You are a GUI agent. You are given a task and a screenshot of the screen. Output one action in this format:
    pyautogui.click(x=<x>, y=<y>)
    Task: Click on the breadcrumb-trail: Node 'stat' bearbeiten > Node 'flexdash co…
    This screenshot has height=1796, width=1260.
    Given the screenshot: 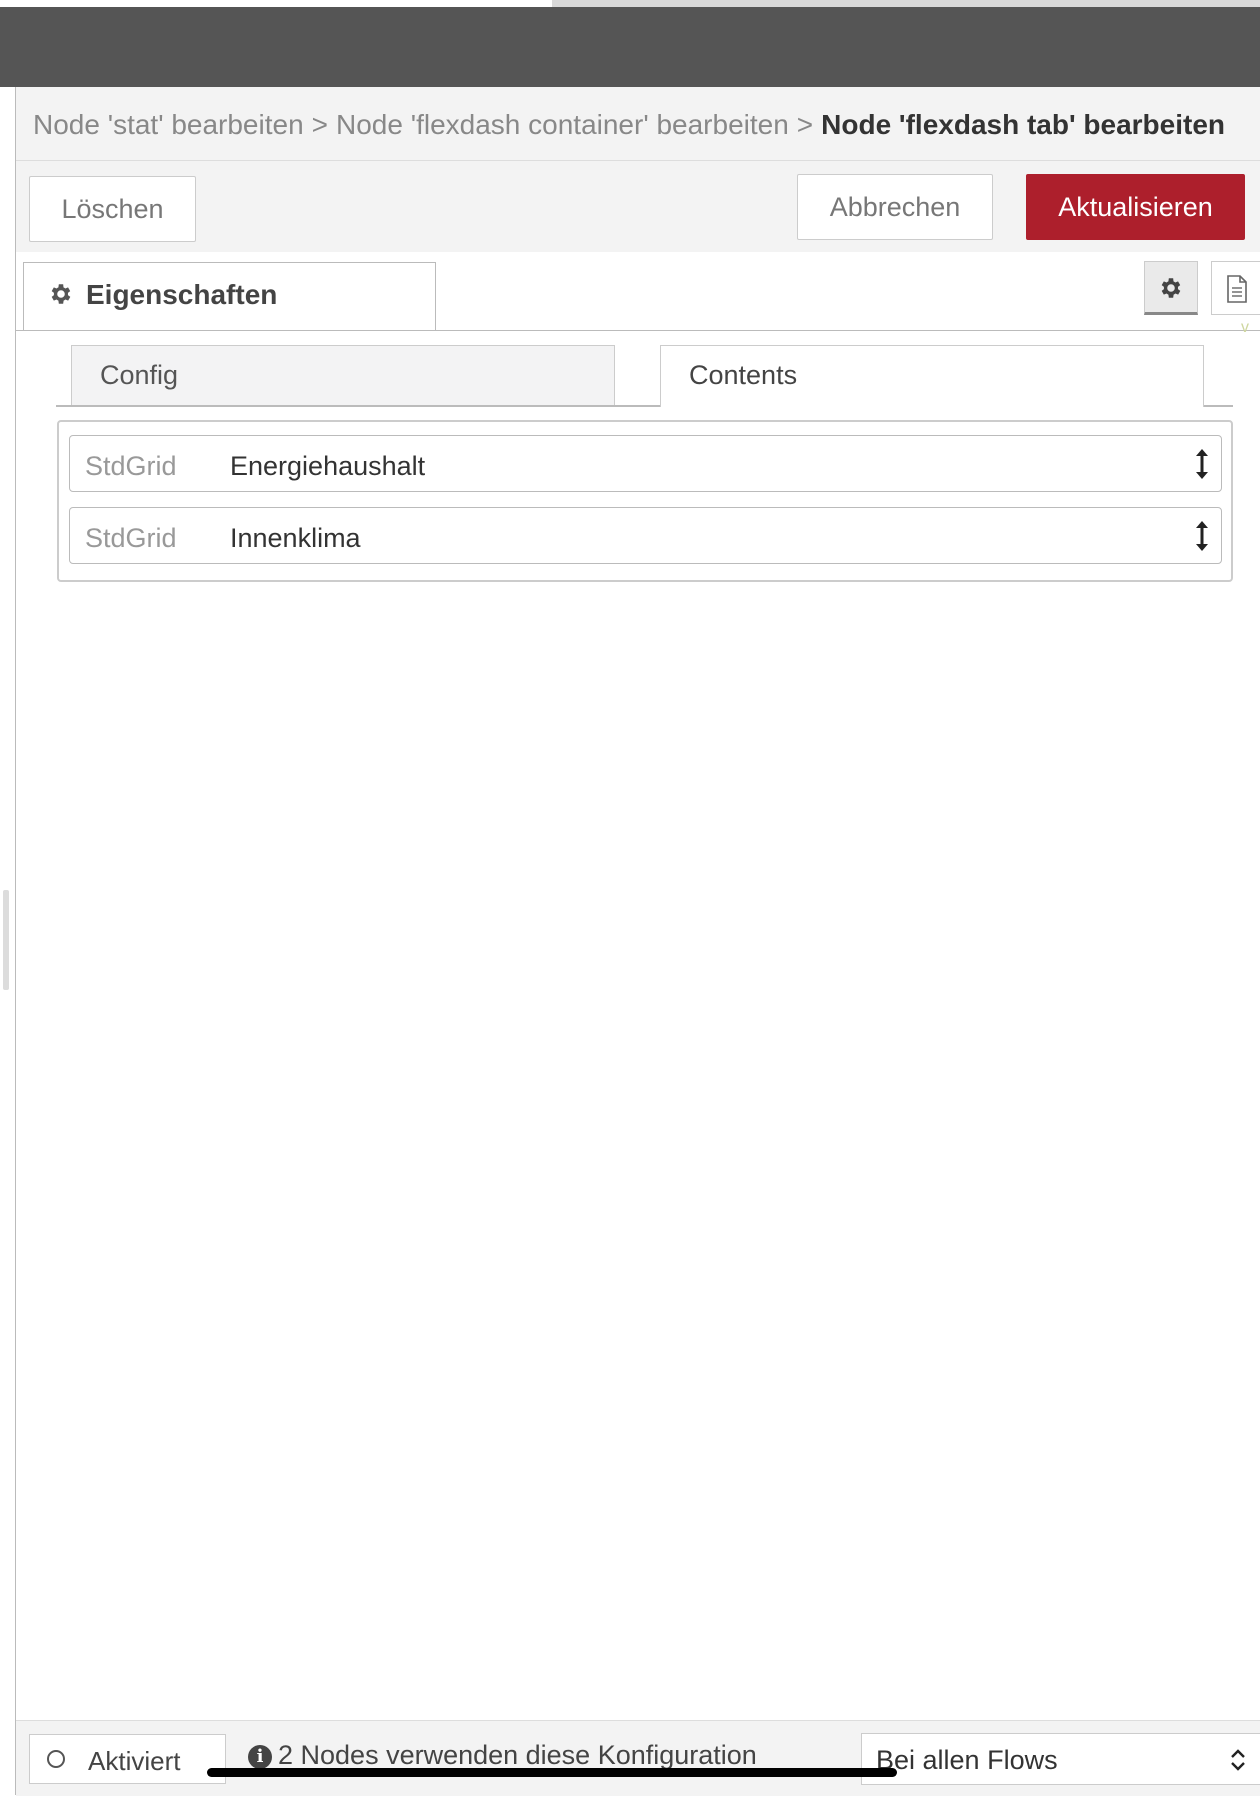 What is the action you would take?
    pyautogui.click(x=629, y=125)
    